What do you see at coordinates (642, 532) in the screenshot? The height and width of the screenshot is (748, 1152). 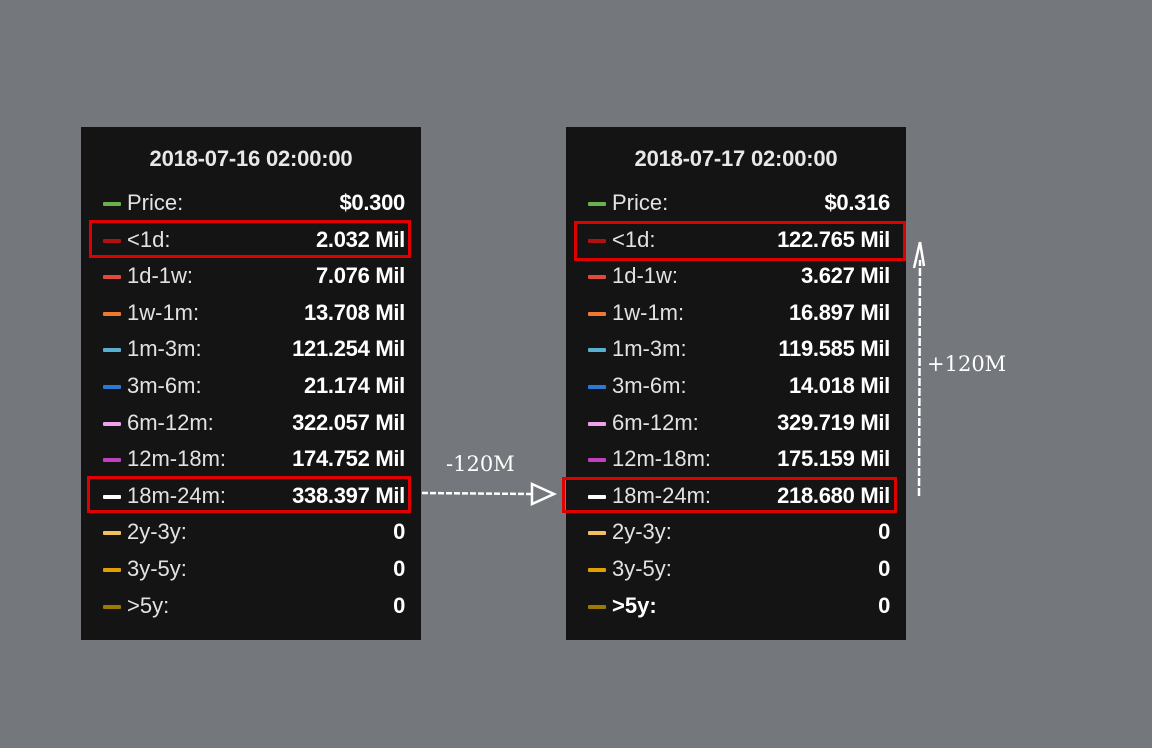 I see `row-label: 2y-3y:` at bounding box center [642, 532].